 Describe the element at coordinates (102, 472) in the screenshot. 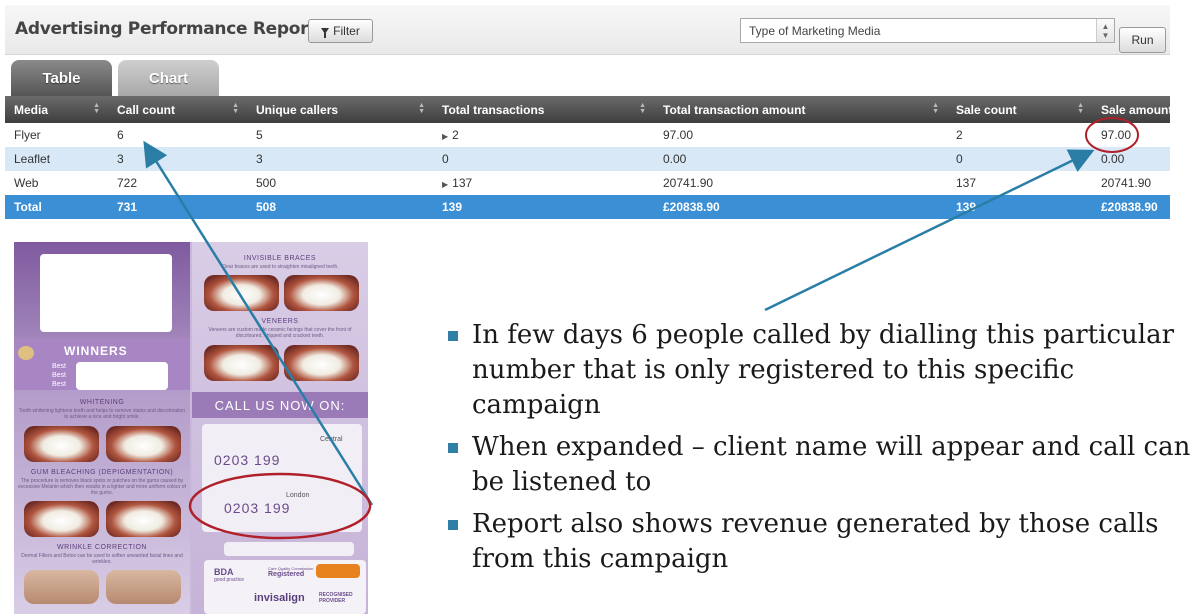

I see `gum-bleaching-label: GUM BLEACHING (DEPIGMENTATION)` at that location.